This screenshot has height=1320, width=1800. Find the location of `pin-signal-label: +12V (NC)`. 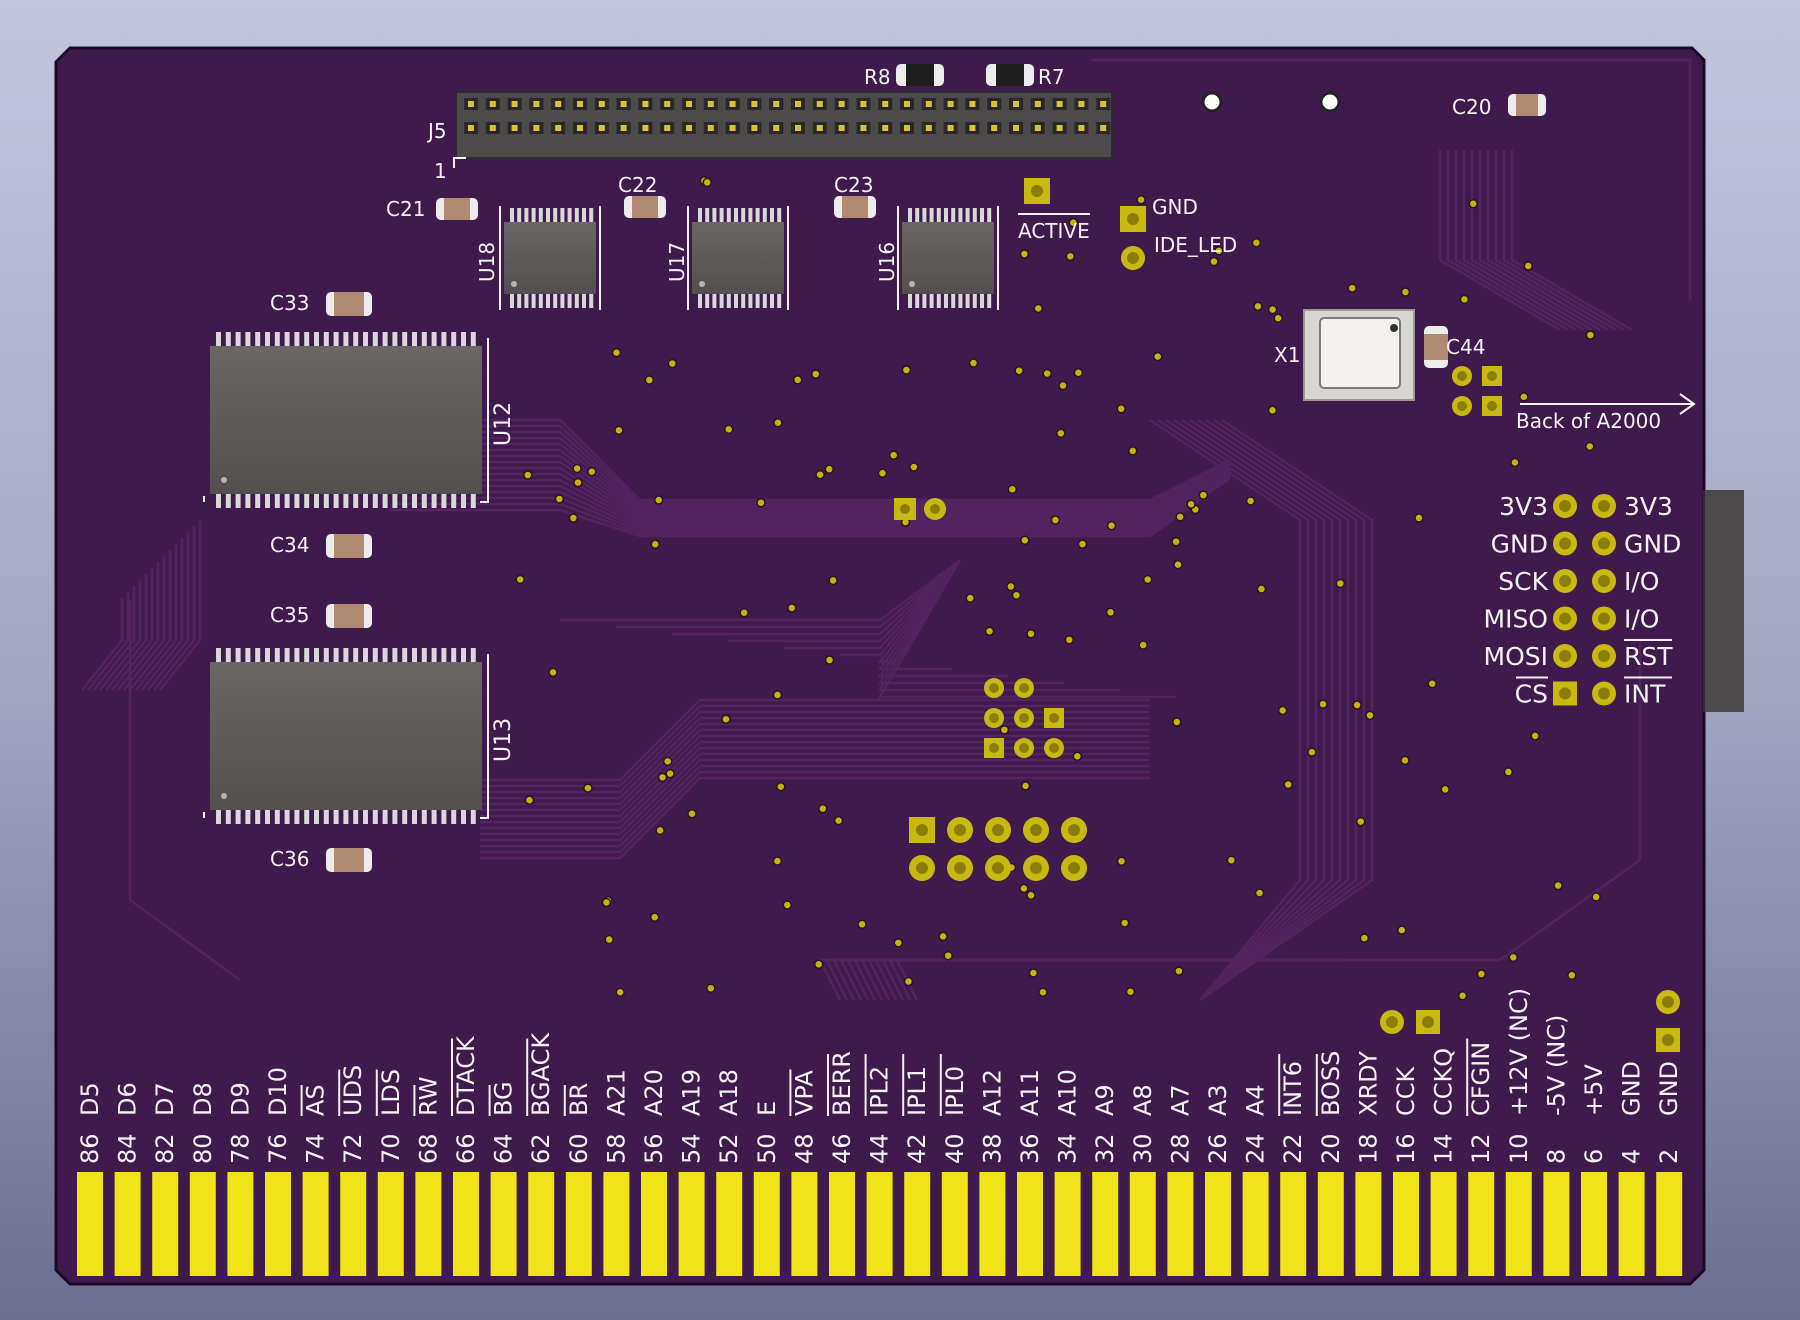

pin-signal-label: +12V (NC) is located at coordinates (1519, 1052).